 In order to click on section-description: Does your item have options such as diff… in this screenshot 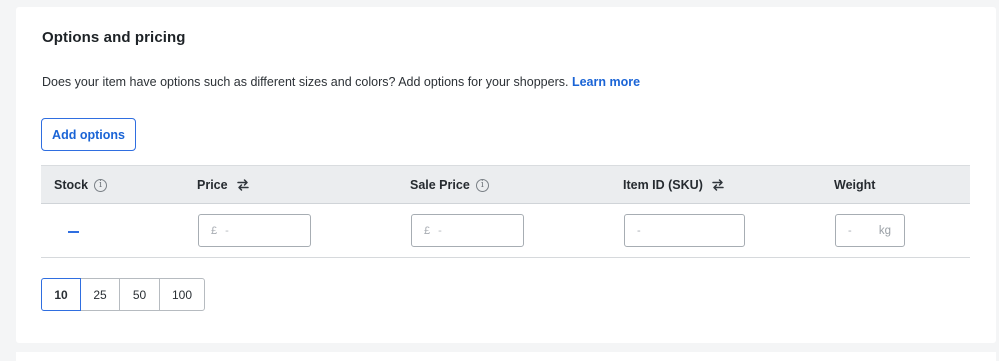, I will do `click(341, 82)`.